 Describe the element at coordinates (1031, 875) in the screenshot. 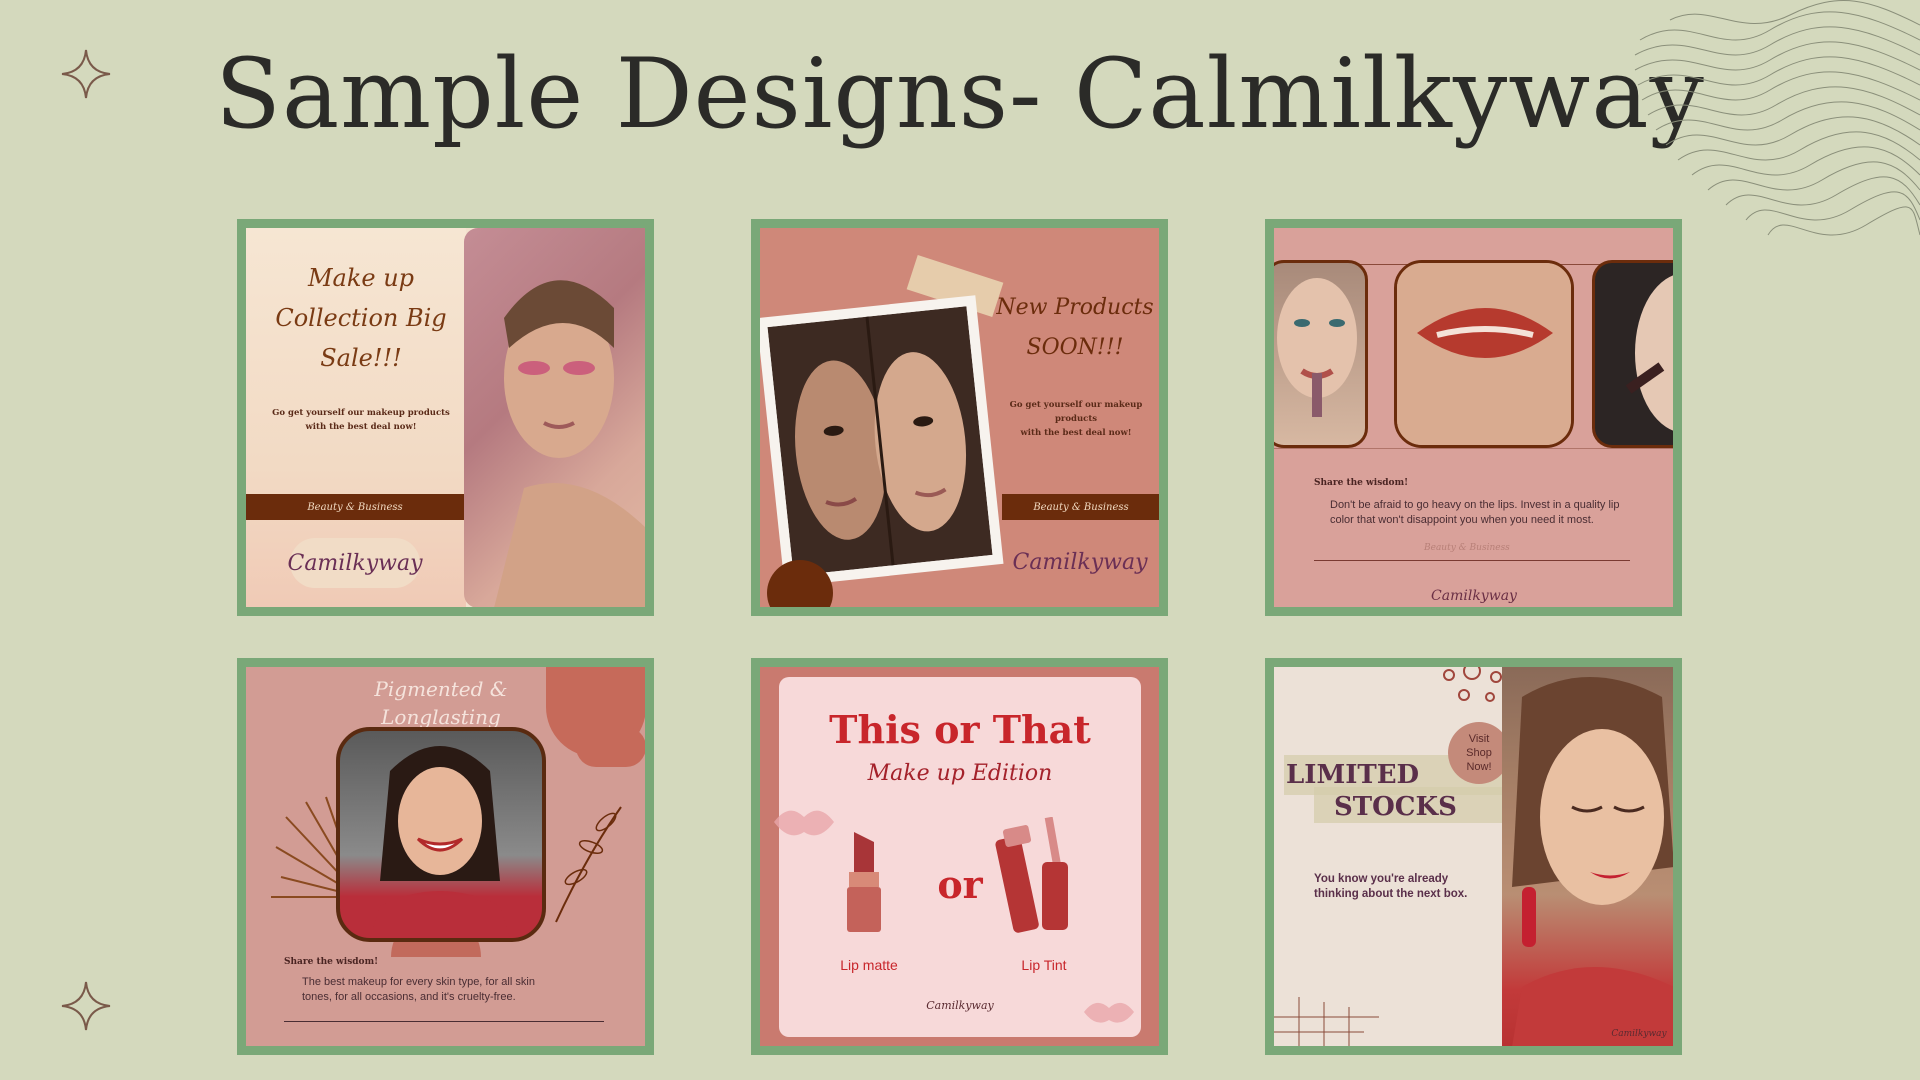

I see `lip-tint-icon` at that location.